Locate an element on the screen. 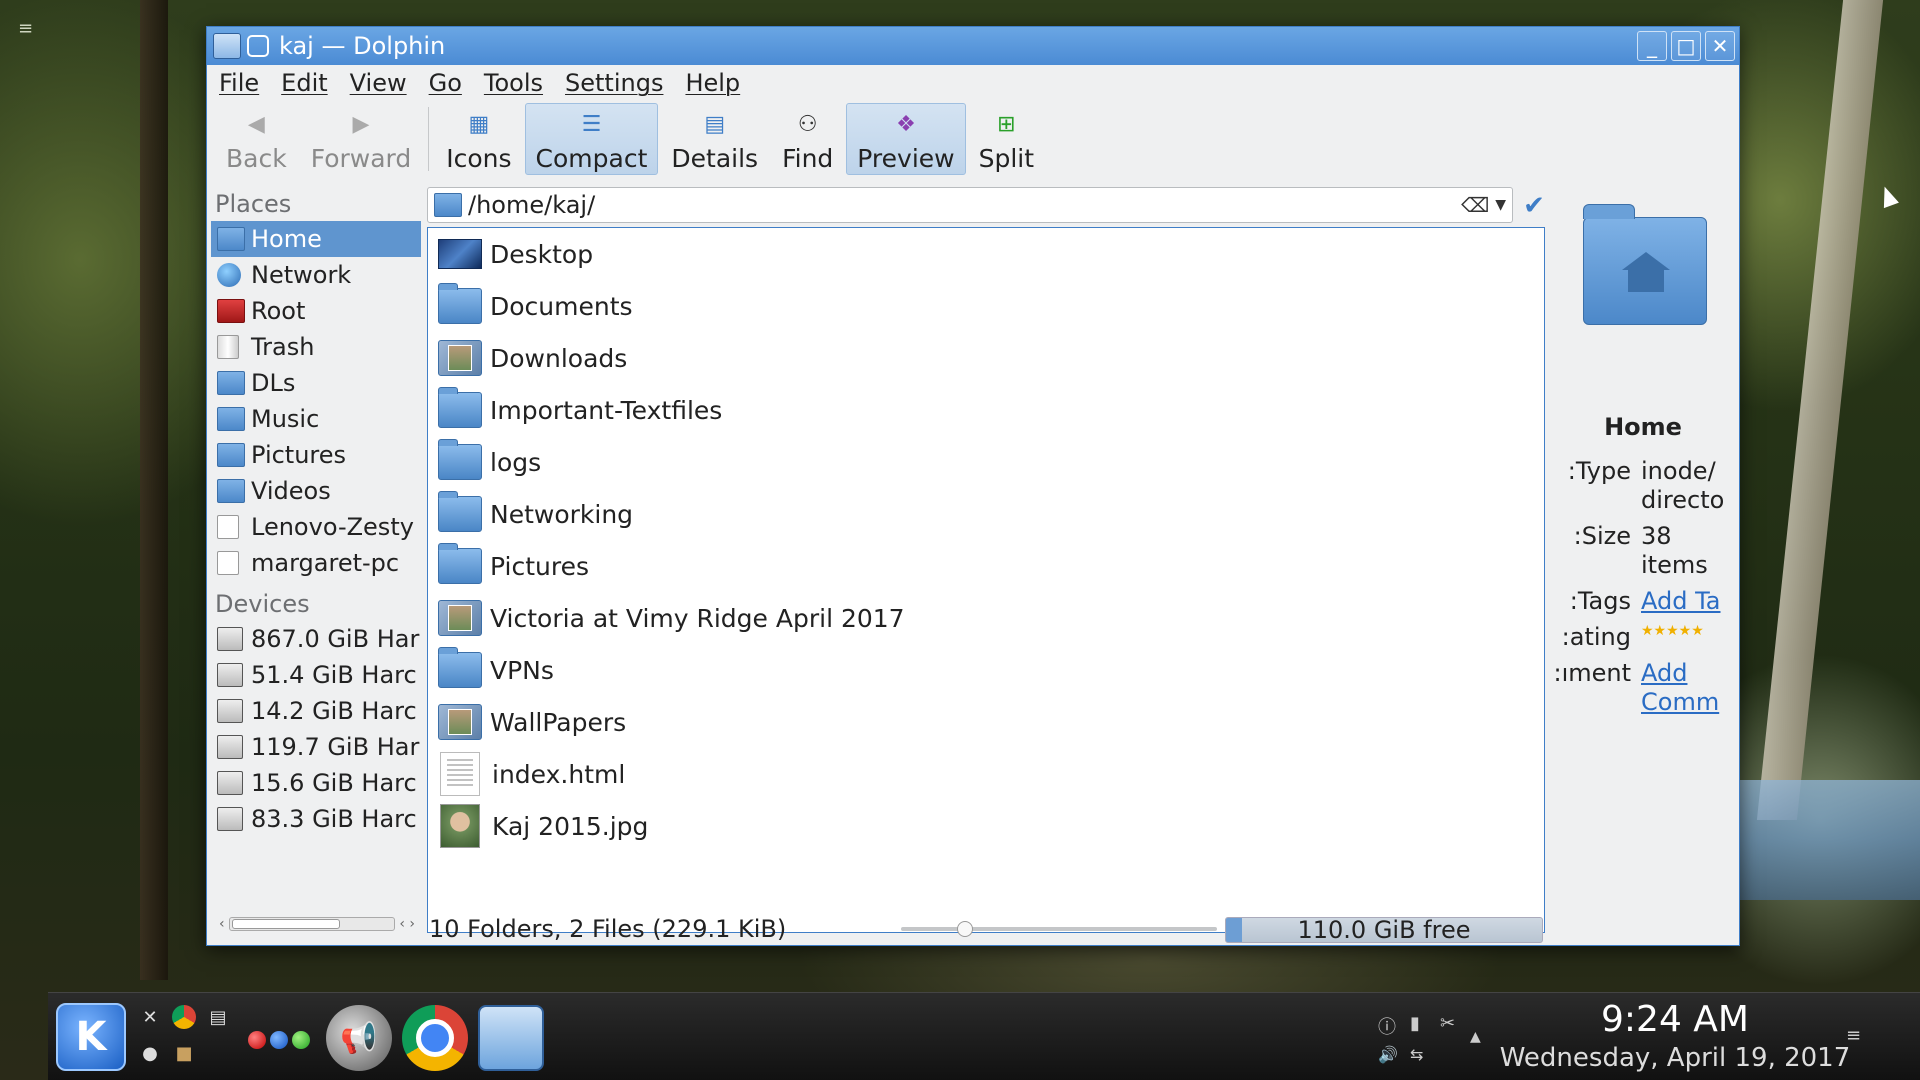  info-tray-icon: ⓘ is located at coordinates (1387, 1026).